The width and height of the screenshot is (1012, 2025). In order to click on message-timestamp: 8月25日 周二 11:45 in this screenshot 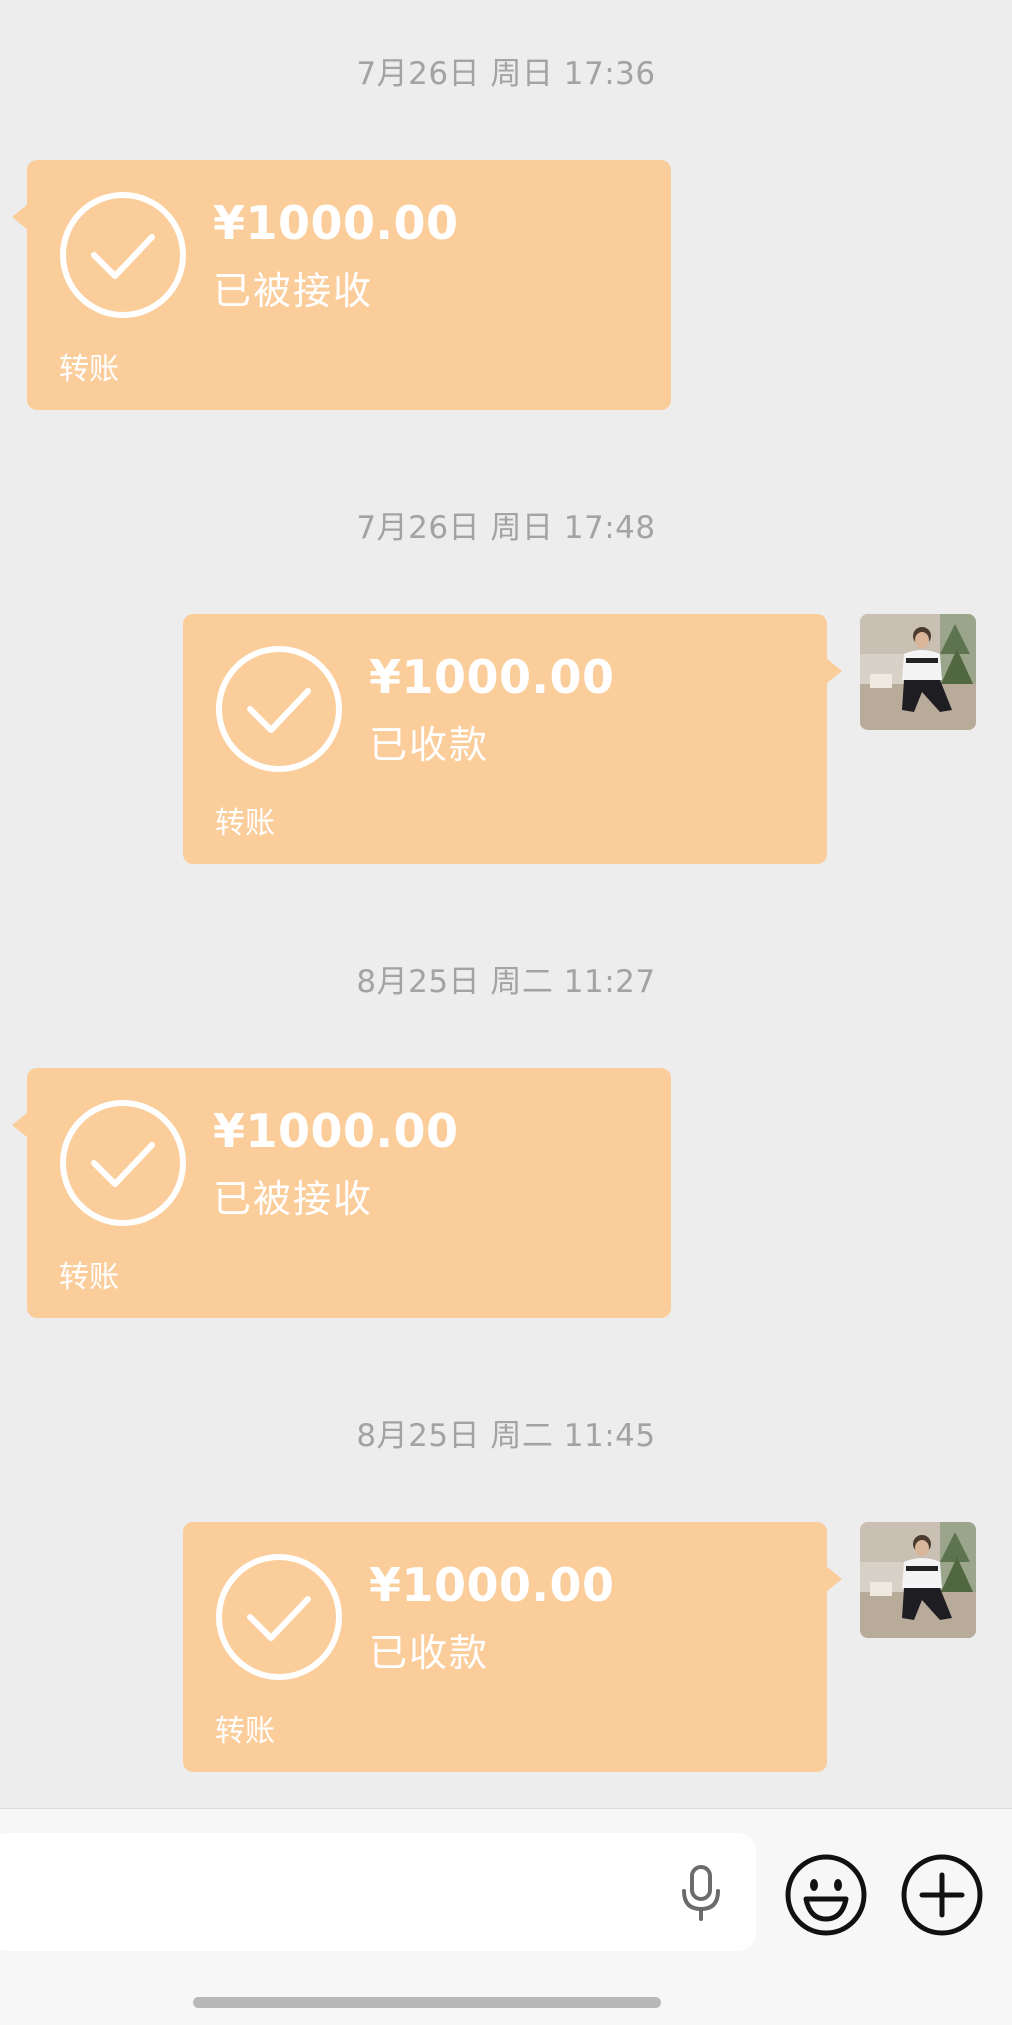, I will do `click(506, 1436)`.